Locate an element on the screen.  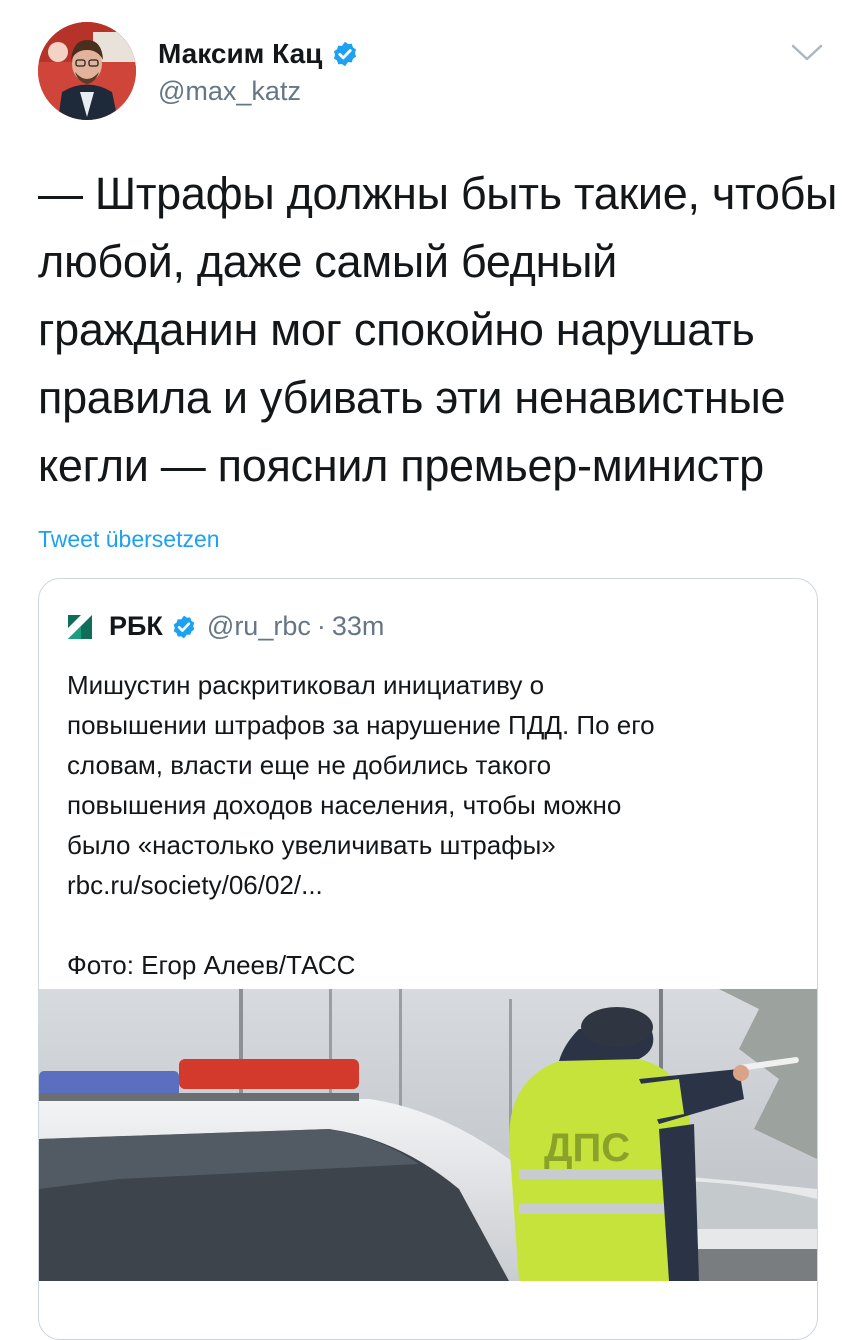
tweet-line: гражданин мог спокойно нарушать is located at coordinates (396, 329).